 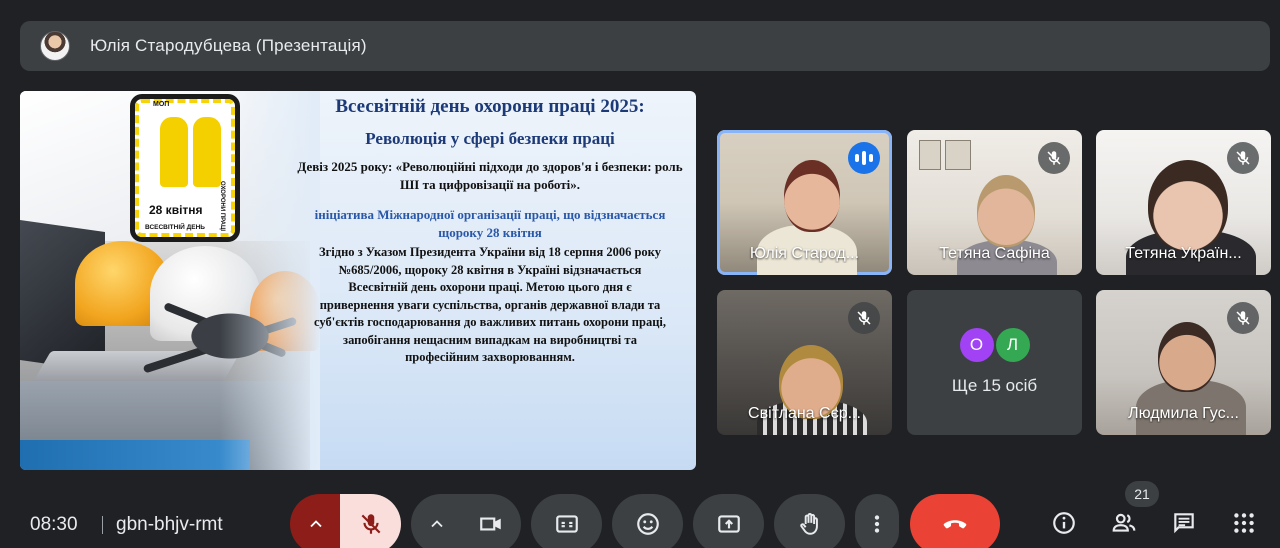 I want to click on avatar-l: Л, so click(x=1012, y=345).